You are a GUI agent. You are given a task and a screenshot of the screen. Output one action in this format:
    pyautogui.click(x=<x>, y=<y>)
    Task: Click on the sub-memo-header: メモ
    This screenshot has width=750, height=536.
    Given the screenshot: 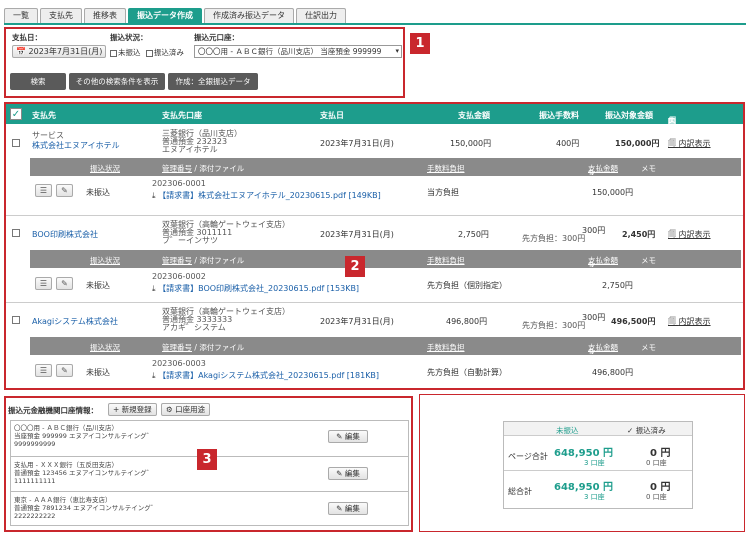 What is the action you would take?
    pyautogui.click(x=648, y=168)
    